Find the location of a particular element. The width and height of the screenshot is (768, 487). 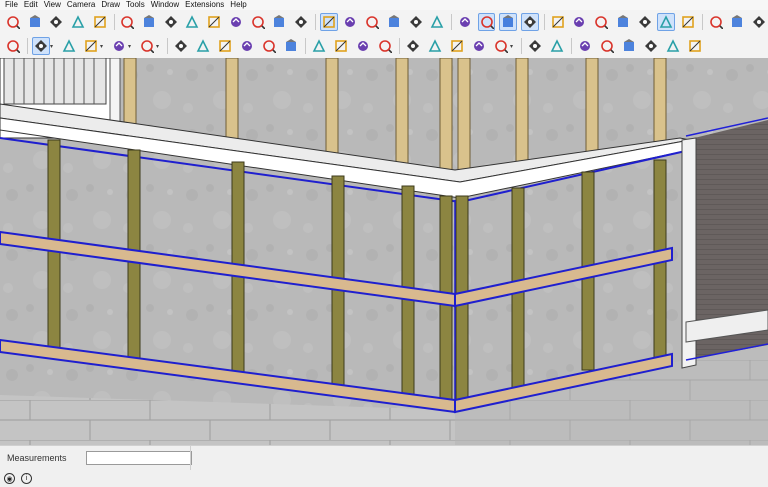

zoom-extents-button is located at coordinates (214, 22).